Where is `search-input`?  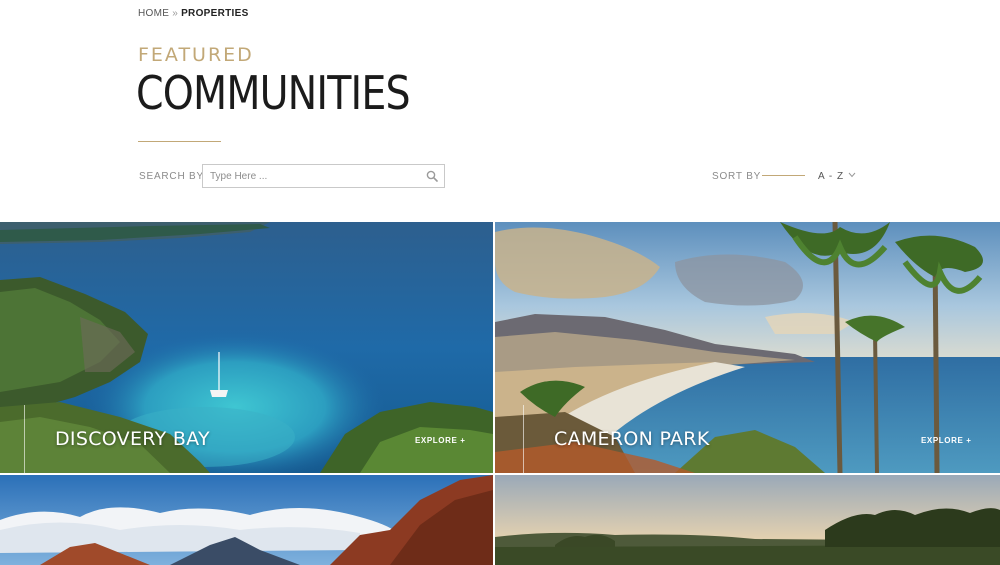
search-input is located at coordinates (315, 176).